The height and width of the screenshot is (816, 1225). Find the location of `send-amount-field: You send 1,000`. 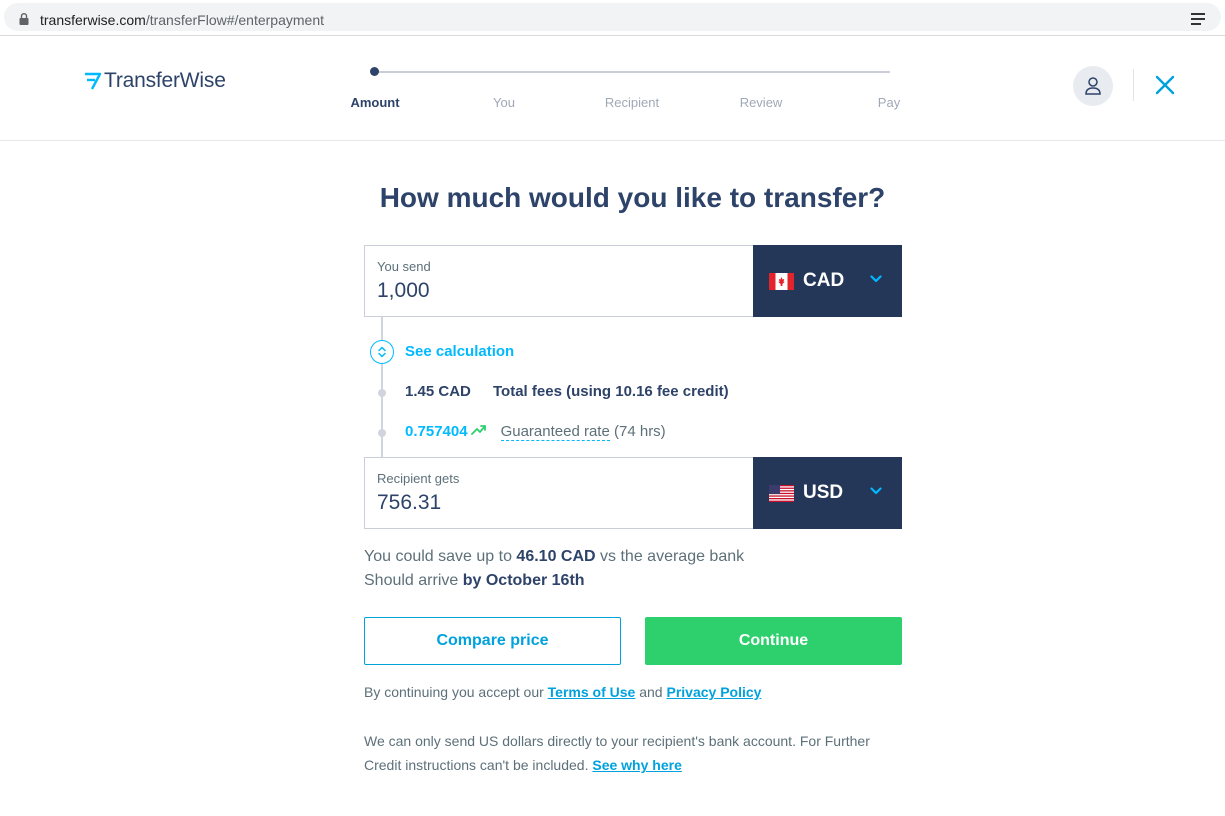

send-amount-field: You send 1,000 is located at coordinates (558, 281).